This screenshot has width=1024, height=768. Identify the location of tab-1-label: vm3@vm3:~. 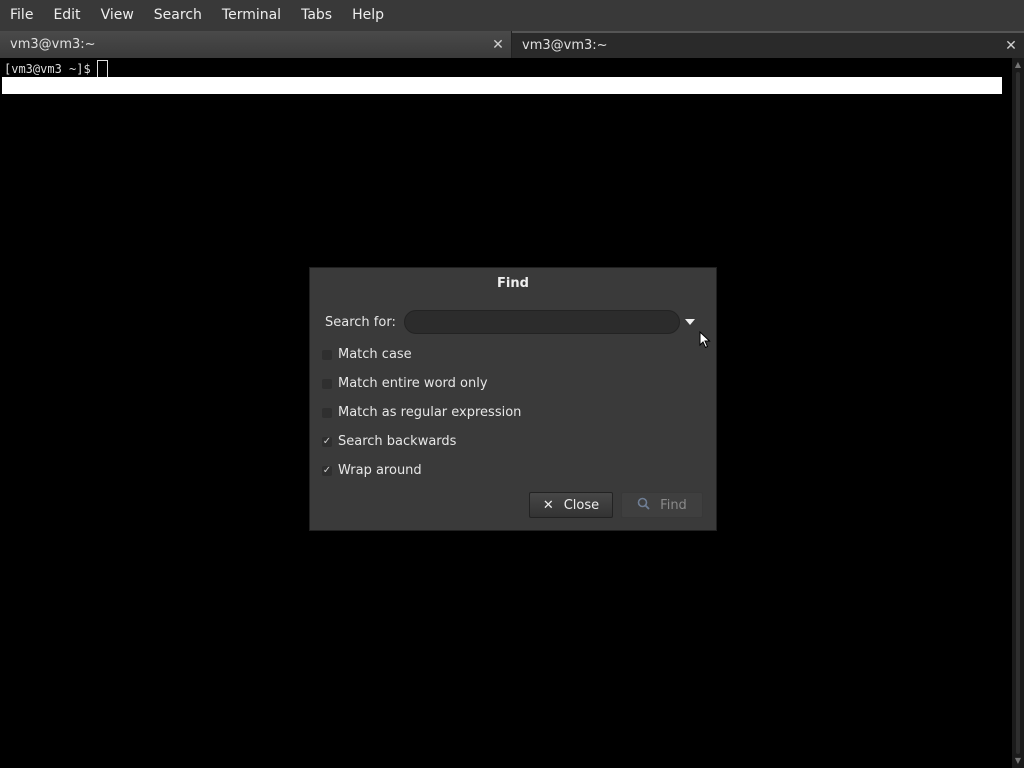
(53, 44).